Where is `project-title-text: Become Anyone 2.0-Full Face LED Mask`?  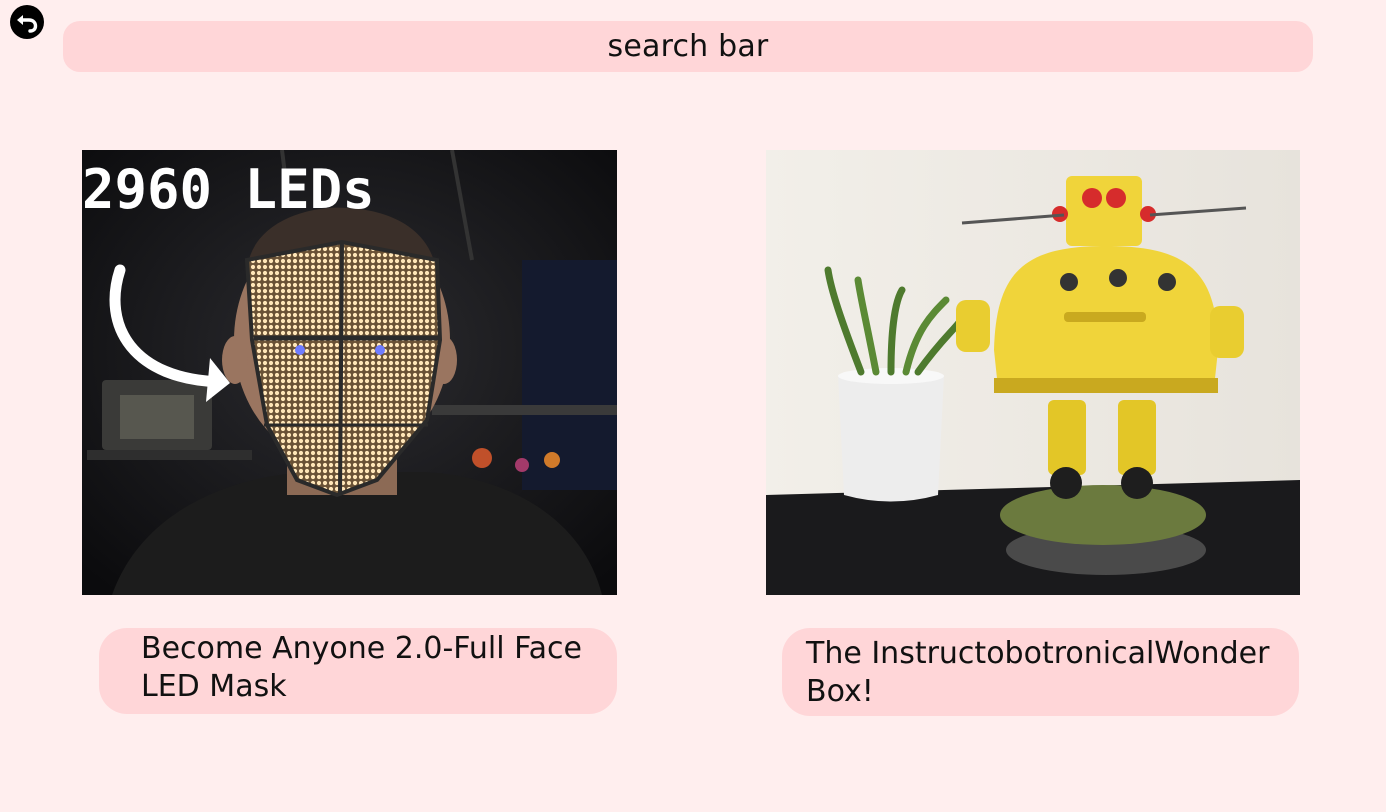
project-title-text: Become Anyone 2.0-Full Face LED Mask is located at coordinates (361, 667).